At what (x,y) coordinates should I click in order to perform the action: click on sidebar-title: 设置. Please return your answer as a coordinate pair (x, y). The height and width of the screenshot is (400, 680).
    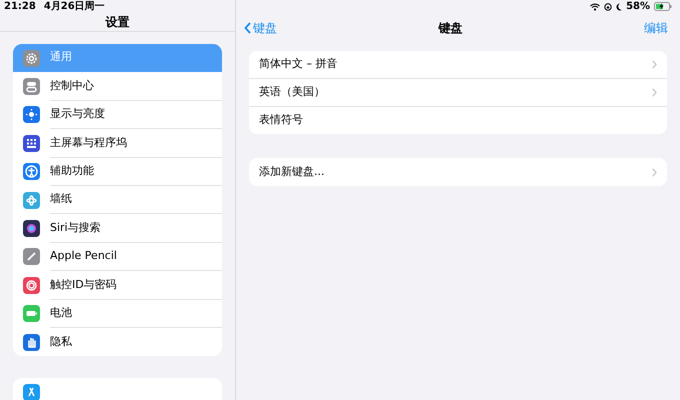
    Looking at the image, I should click on (118, 22).